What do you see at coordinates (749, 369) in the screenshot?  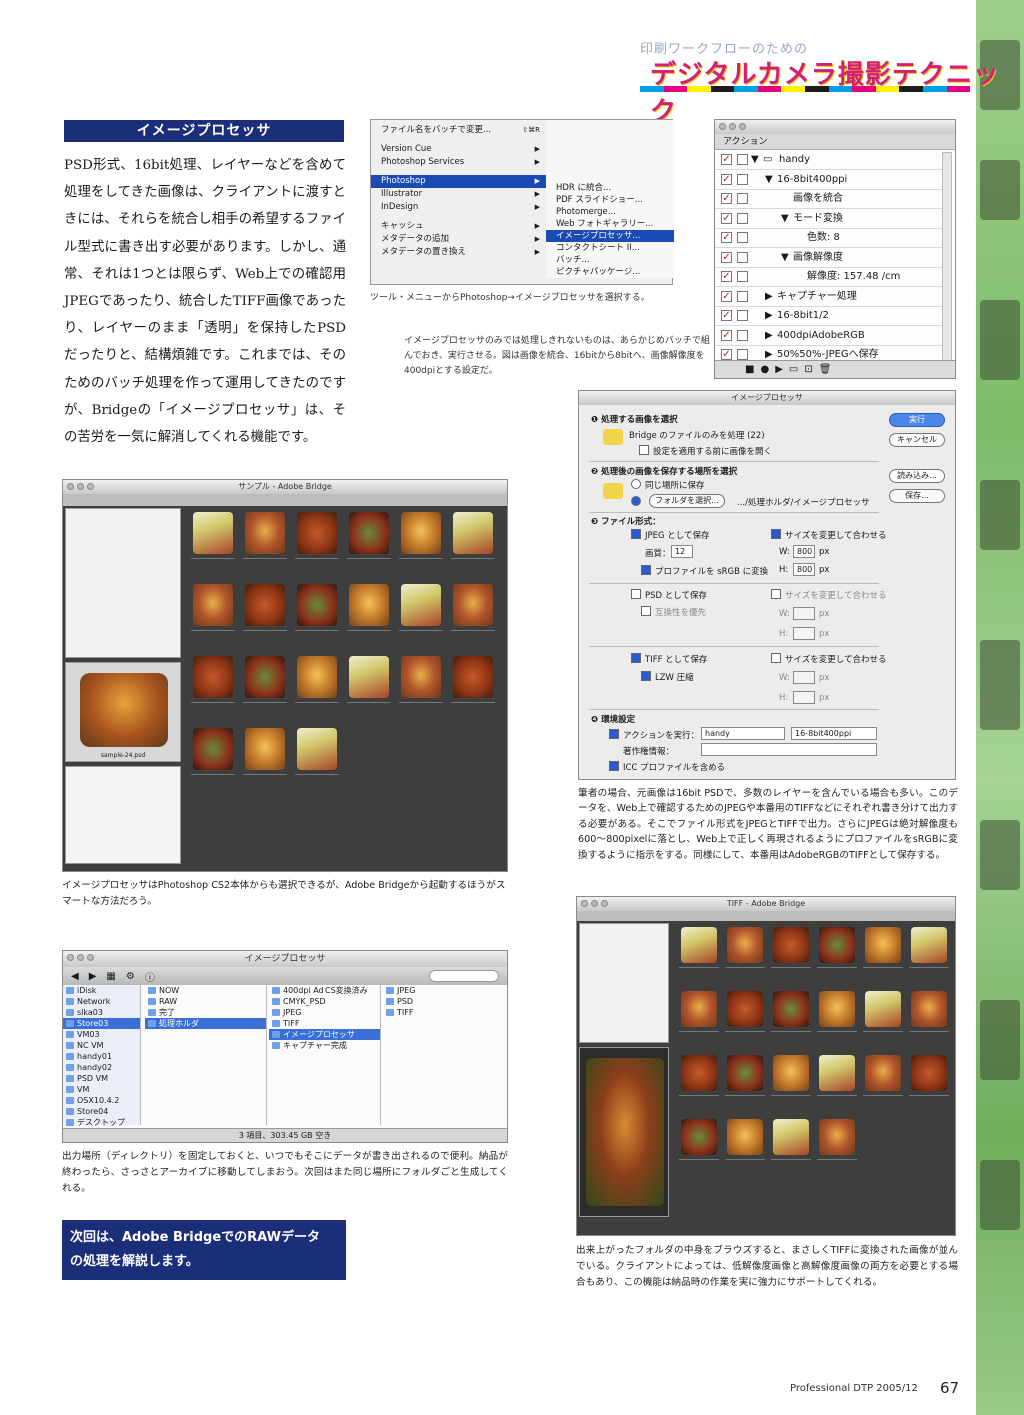 I see `stop-icon: ■` at bounding box center [749, 369].